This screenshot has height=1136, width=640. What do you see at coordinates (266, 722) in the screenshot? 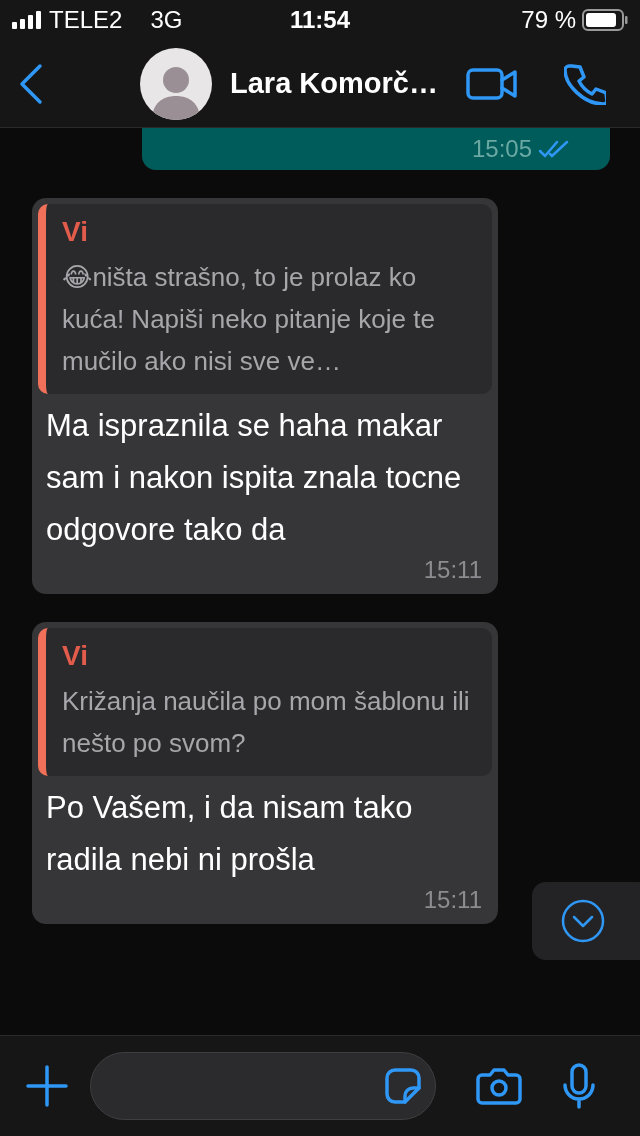
I see `quote-text: Križanja naučila po mom šablonu ili nešto po svom?` at bounding box center [266, 722].